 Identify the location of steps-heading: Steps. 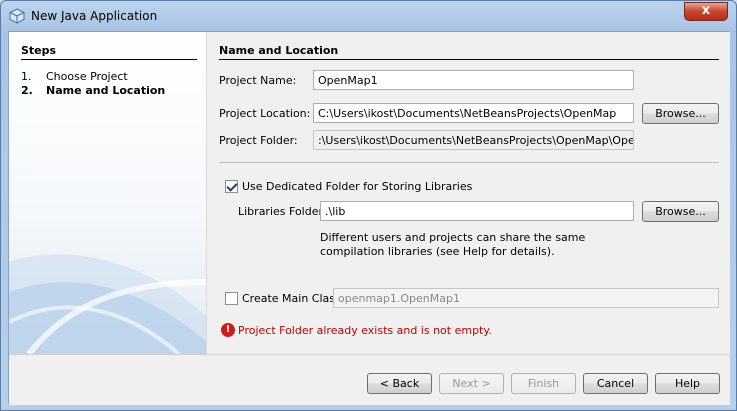
(39, 50).